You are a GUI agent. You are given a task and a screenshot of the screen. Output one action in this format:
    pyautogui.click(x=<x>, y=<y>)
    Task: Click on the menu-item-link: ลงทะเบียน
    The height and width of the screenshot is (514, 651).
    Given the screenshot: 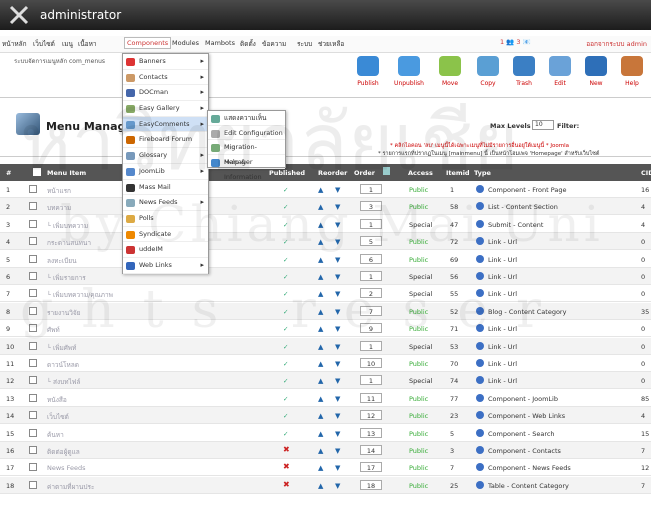 What is the action you would take?
    pyautogui.click(x=62, y=261)
    